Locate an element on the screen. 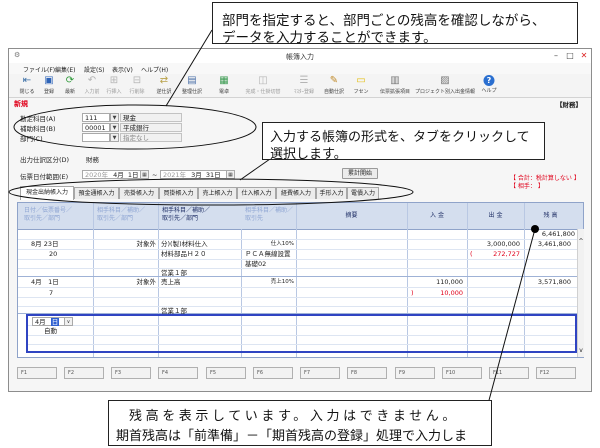 The image size is (600, 448). date-to-year: 2021年 is located at coordinates (175, 175).